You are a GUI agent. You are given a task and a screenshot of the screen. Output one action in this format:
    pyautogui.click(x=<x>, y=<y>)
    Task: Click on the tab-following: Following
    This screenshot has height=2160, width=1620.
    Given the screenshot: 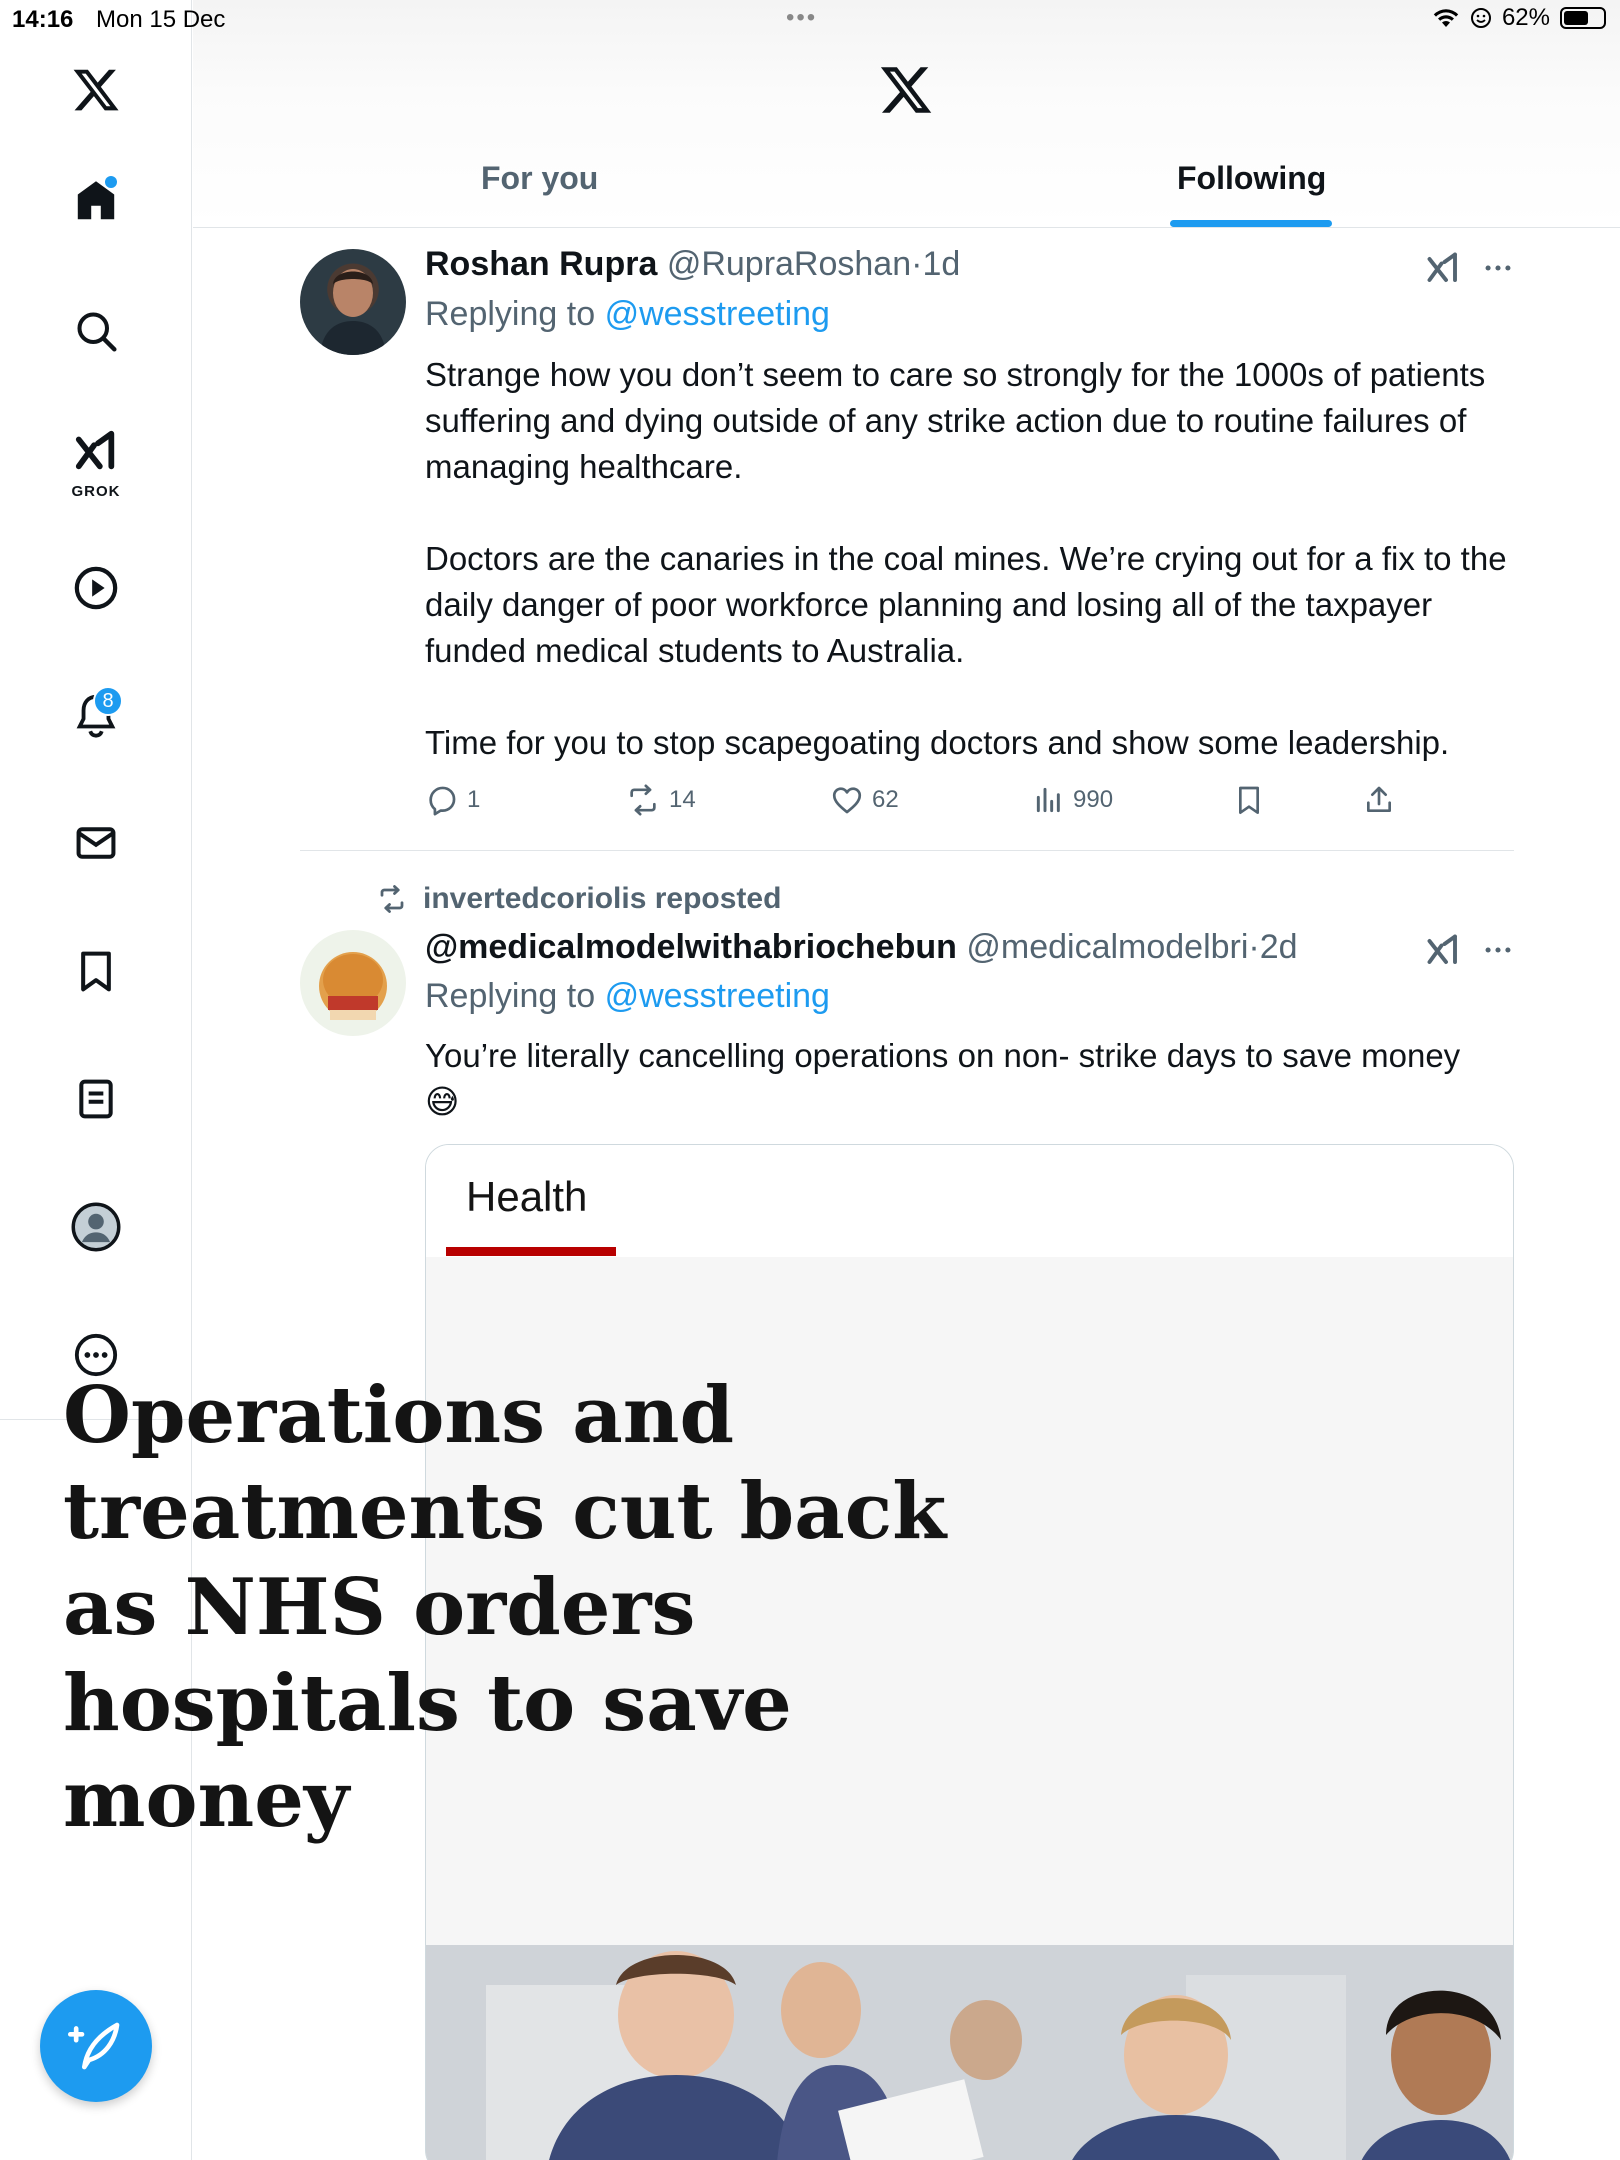 What is the action you would take?
    pyautogui.click(x=1251, y=178)
    